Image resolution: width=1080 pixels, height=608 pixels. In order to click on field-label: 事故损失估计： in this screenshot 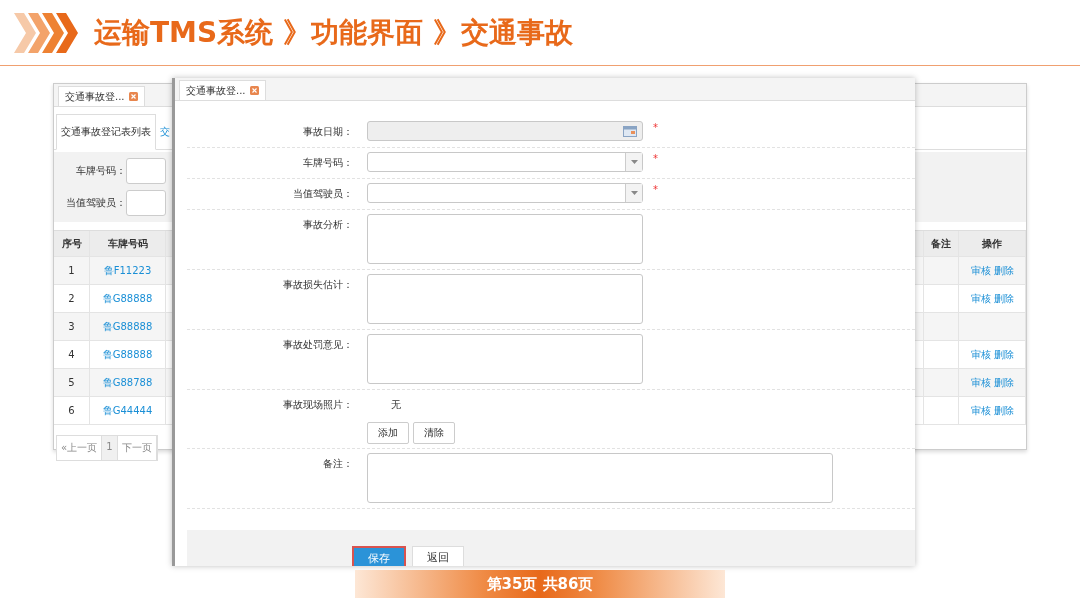, I will do `click(318, 285)`.